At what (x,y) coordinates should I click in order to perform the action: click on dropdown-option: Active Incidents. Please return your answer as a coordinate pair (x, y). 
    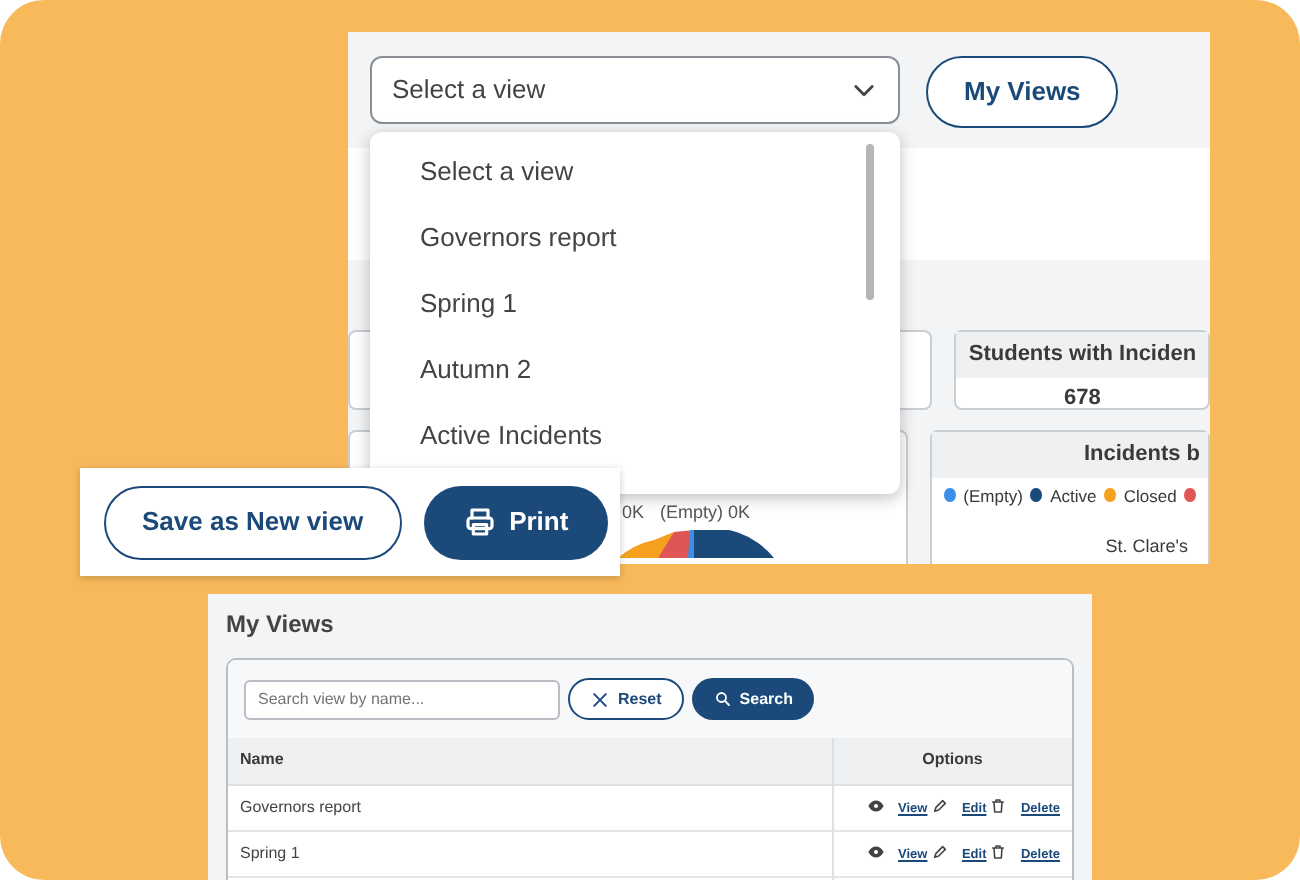
    Looking at the image, I should click on (635, 435).